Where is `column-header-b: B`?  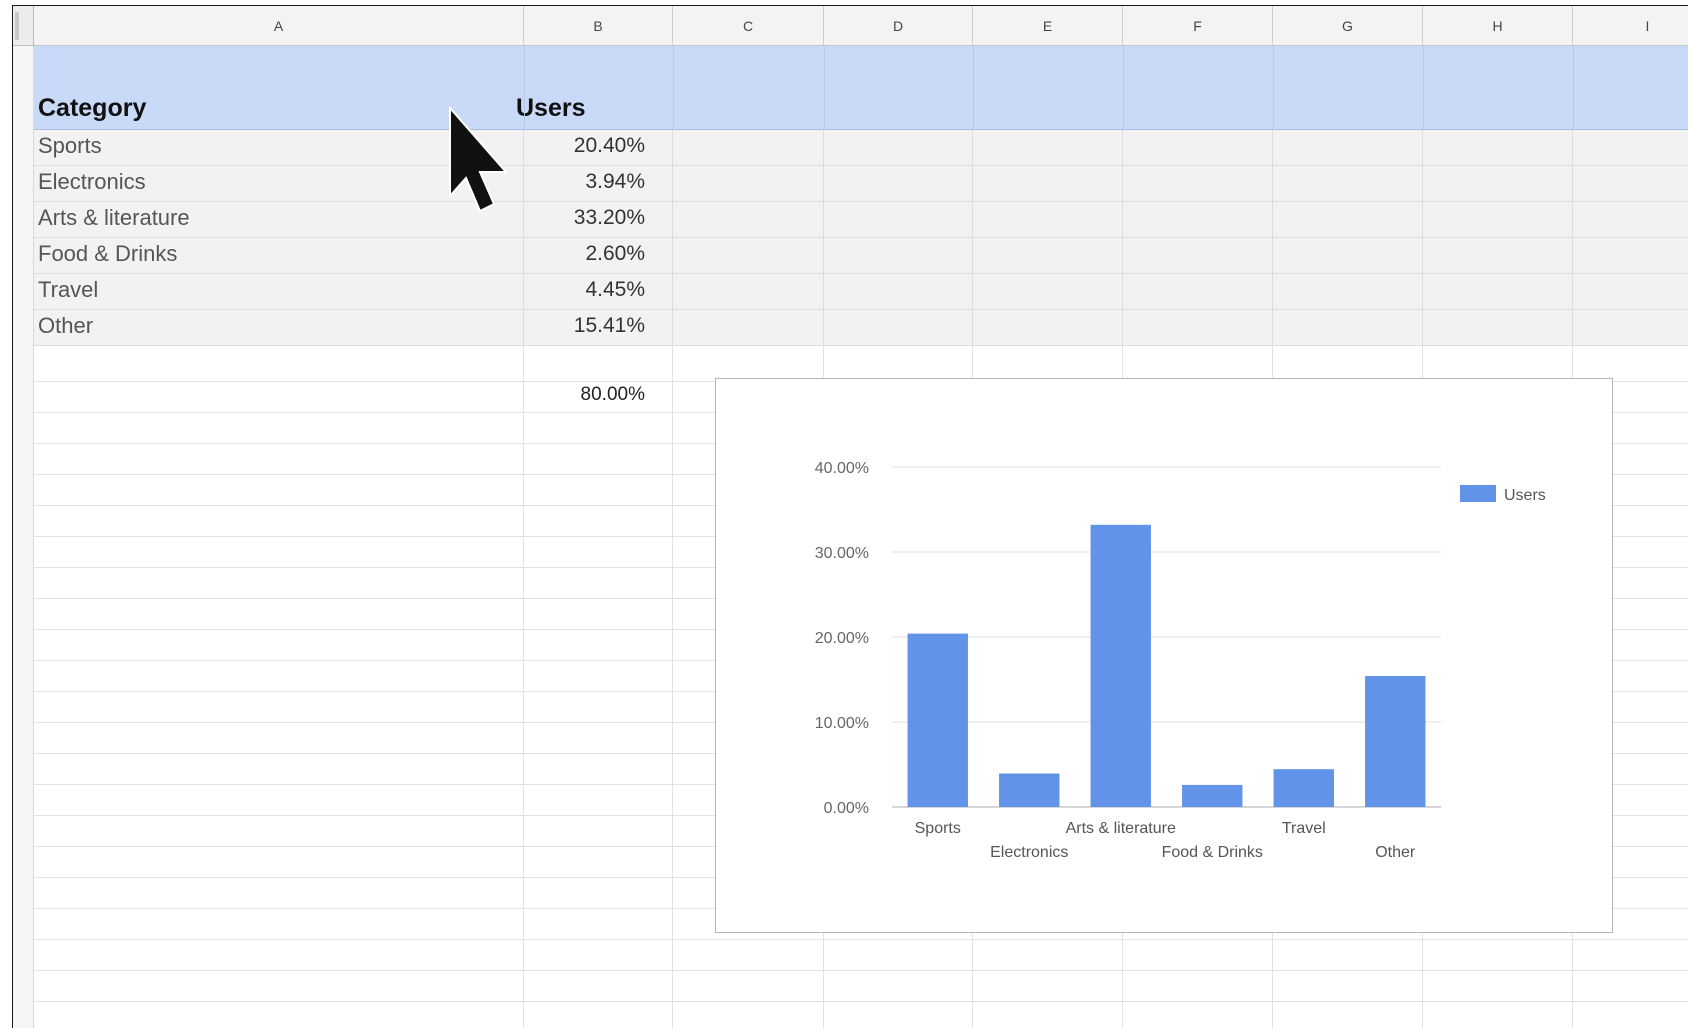 column-header-b: B is located at coordinates (598, 26).